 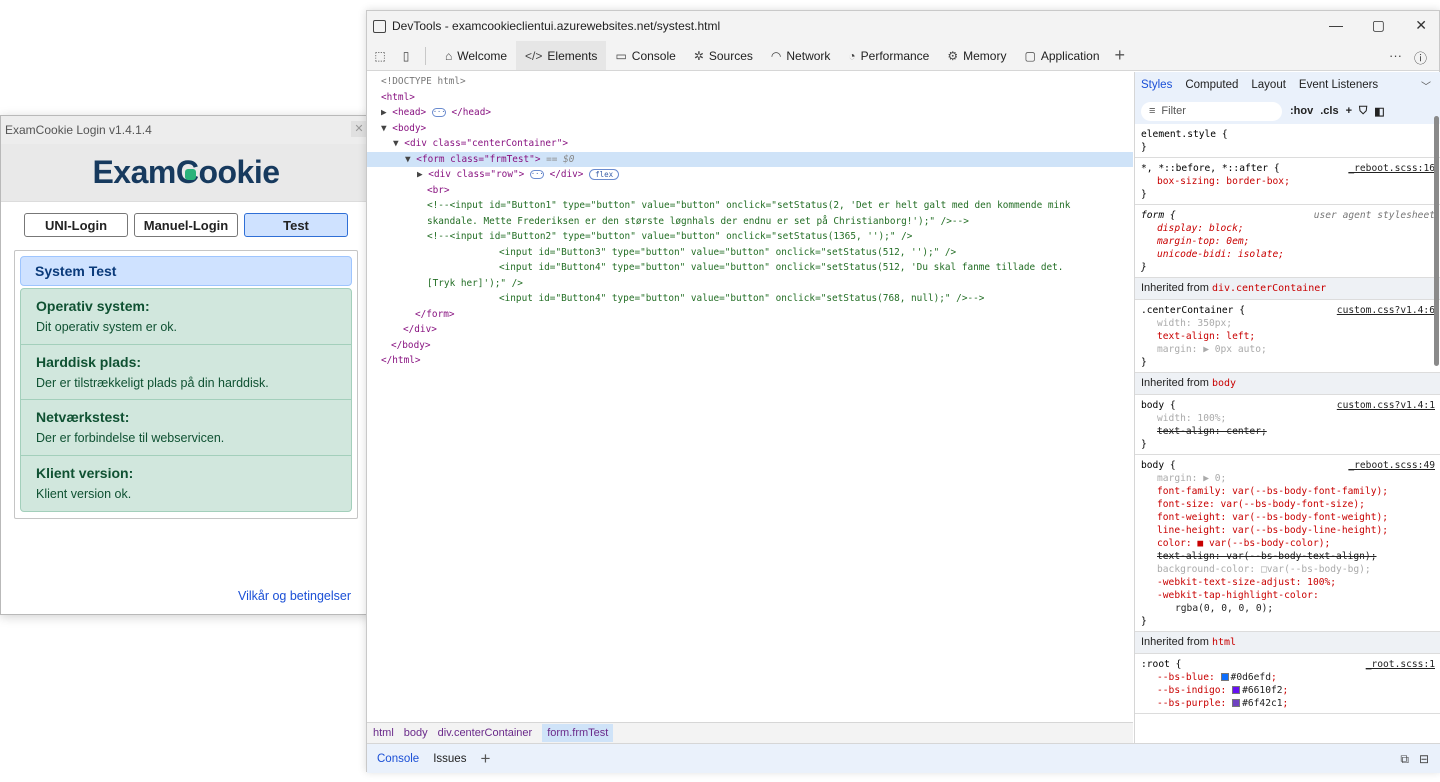 What do you see at coordinates (1391, 168) in the screenshot?
I see `rule-source-link: _reboot.scss:16` at bounding box center [1391, 168].